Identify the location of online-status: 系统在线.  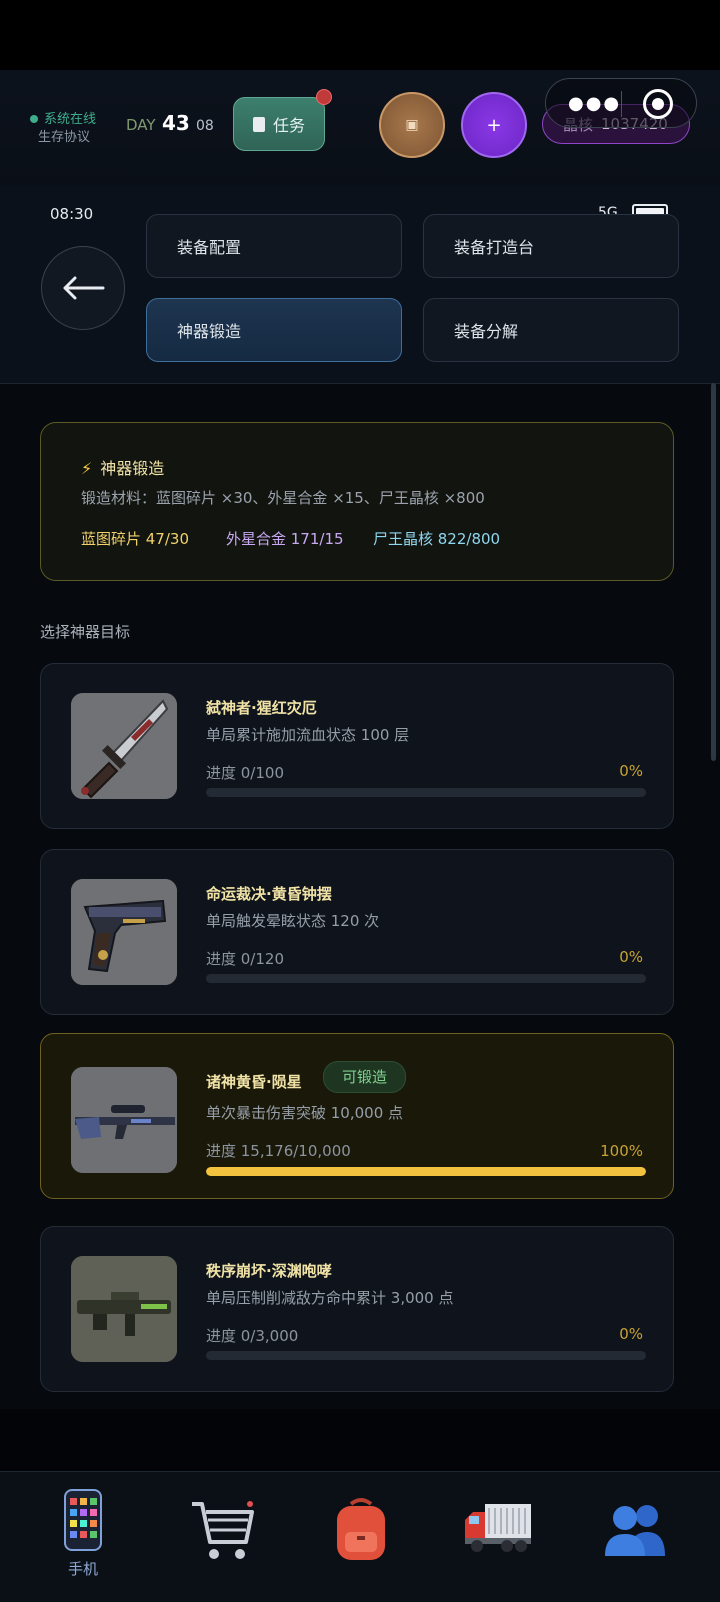
(63, 117).